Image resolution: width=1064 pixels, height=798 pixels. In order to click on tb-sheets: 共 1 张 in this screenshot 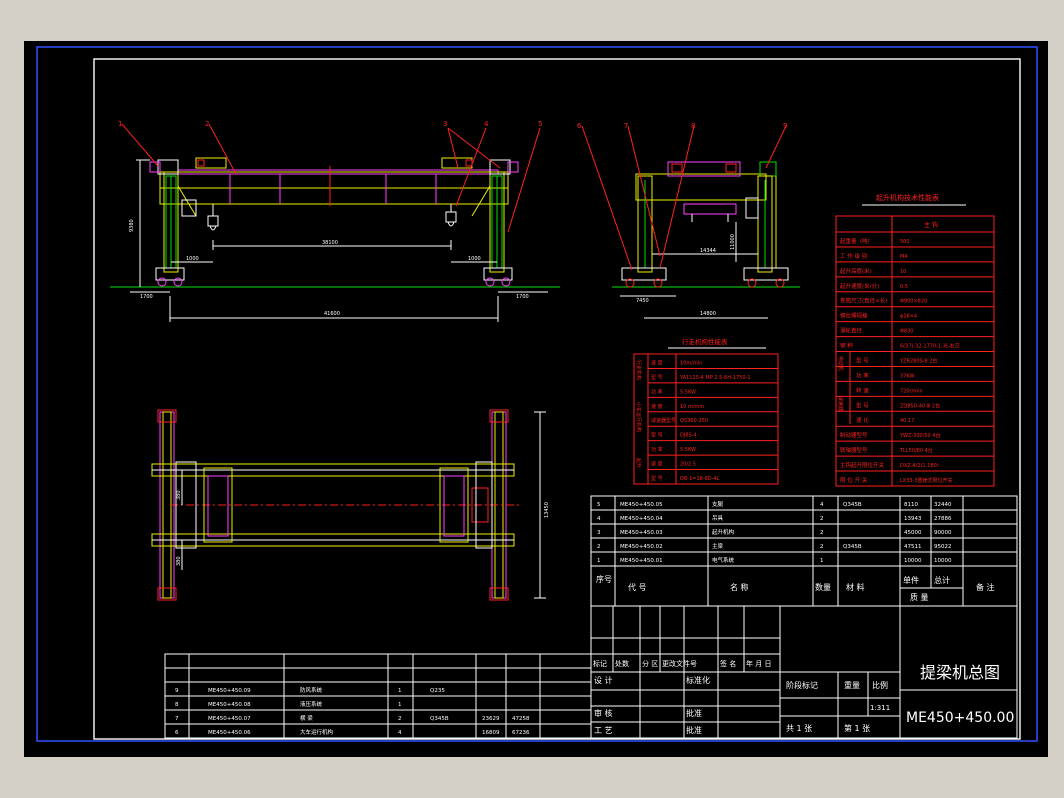, I will do `click(799, 728)`.